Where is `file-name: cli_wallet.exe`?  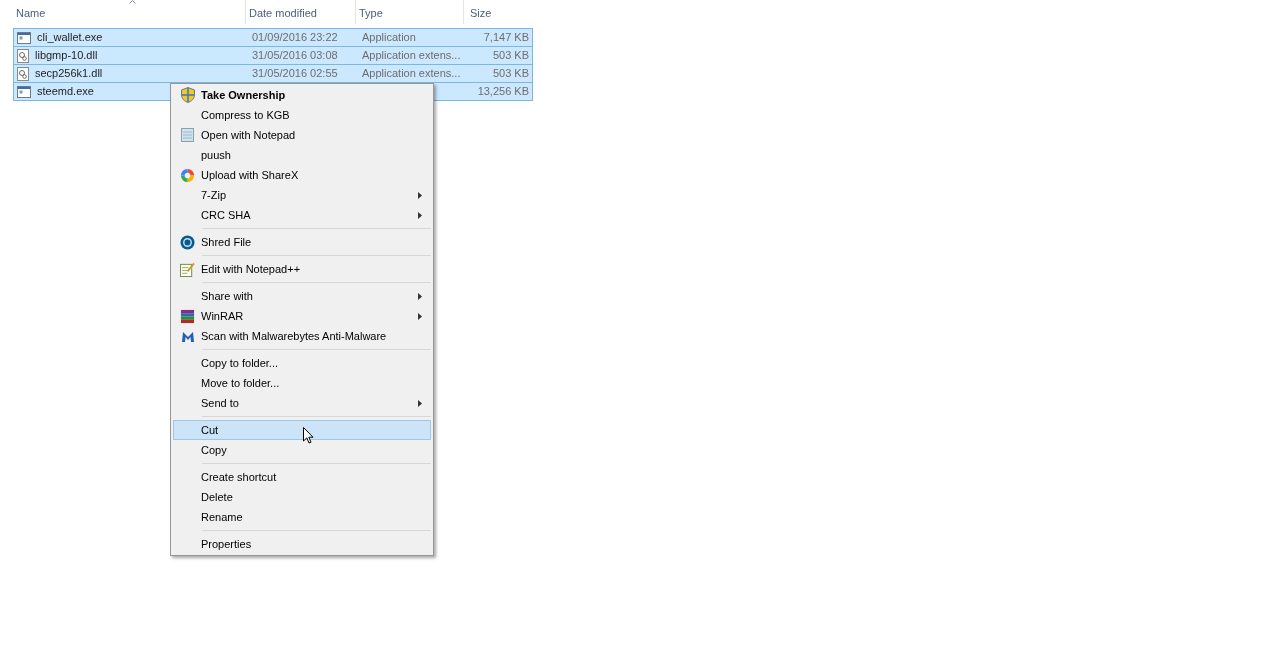 file-name: cli_wallet.exe is located at coordinates (70, 38).